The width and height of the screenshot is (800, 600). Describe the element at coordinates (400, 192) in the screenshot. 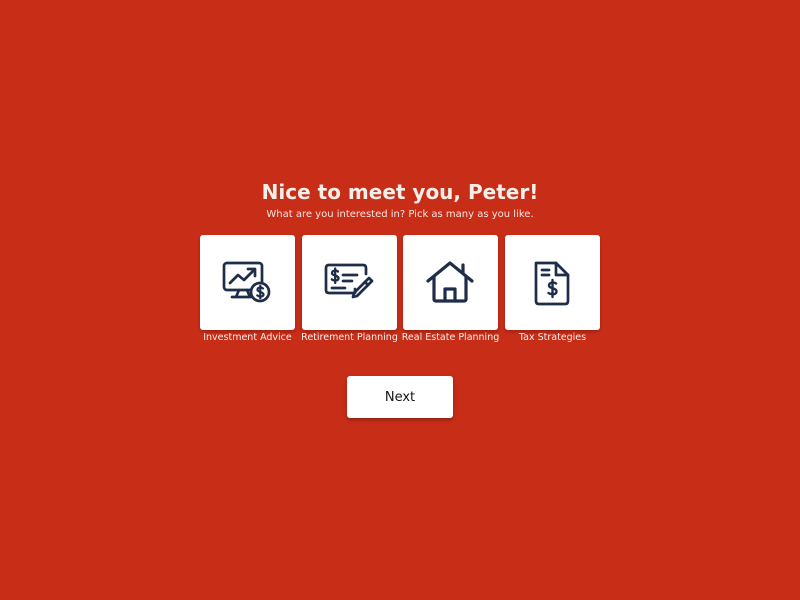

I see `page-title: Nice to meet you, Peter!` at that location.